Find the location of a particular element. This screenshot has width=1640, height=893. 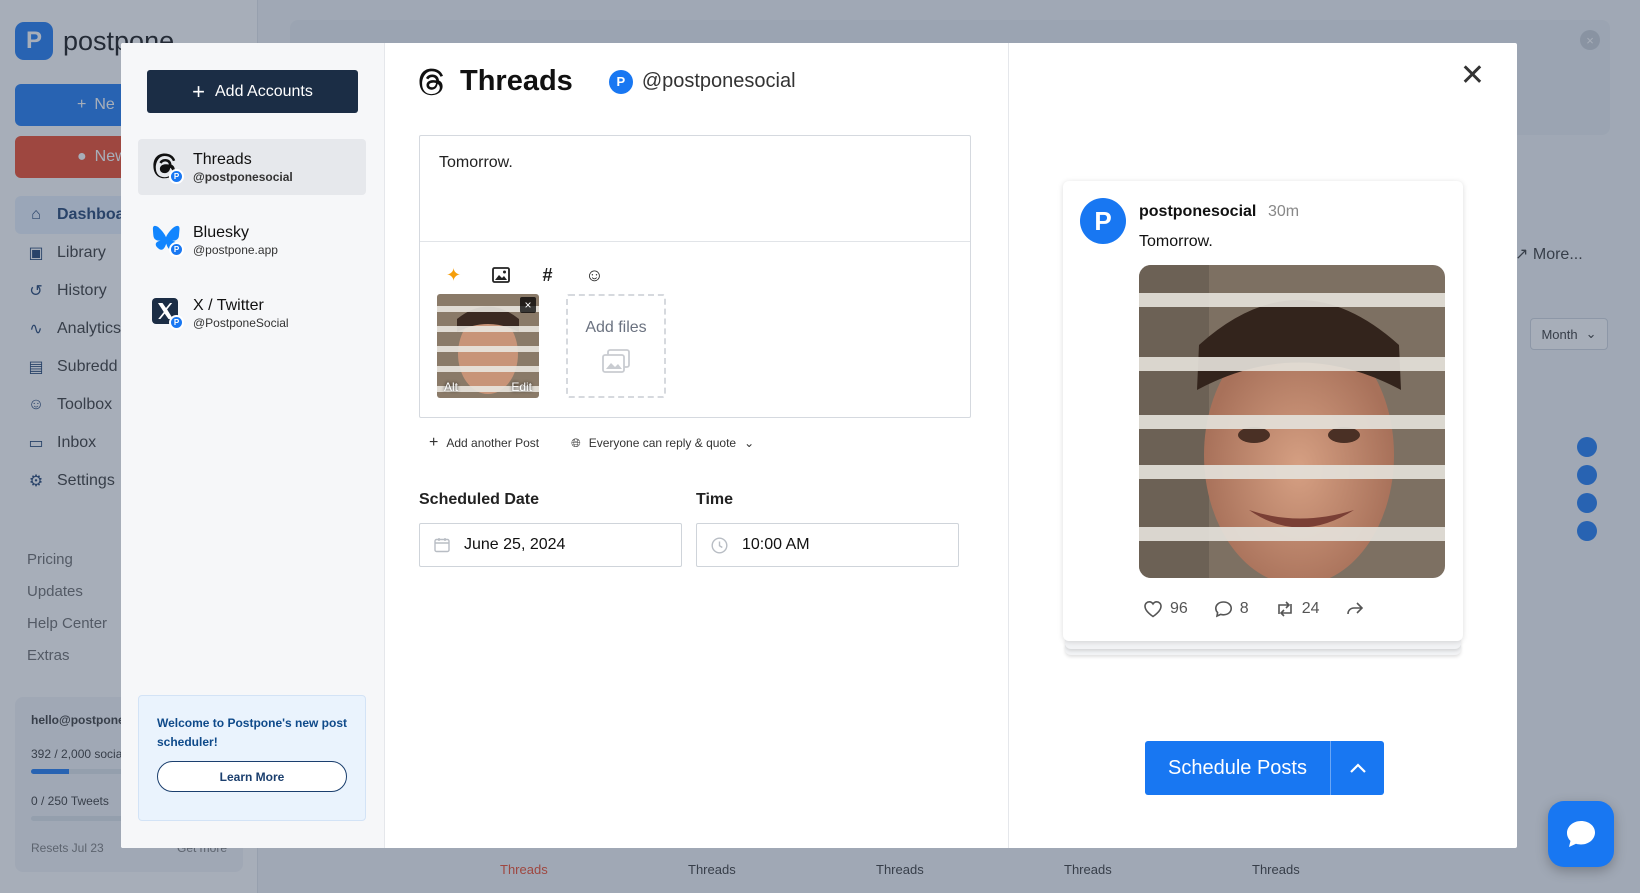

comment-count: 8 is located at coordinates (1231, 609).